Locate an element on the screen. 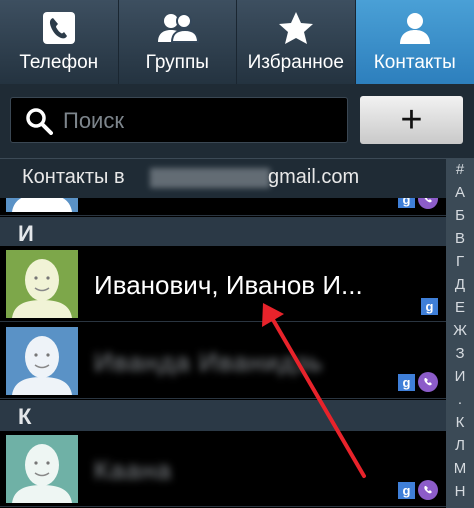  index-letter: И is located at coordinates (460, 376).